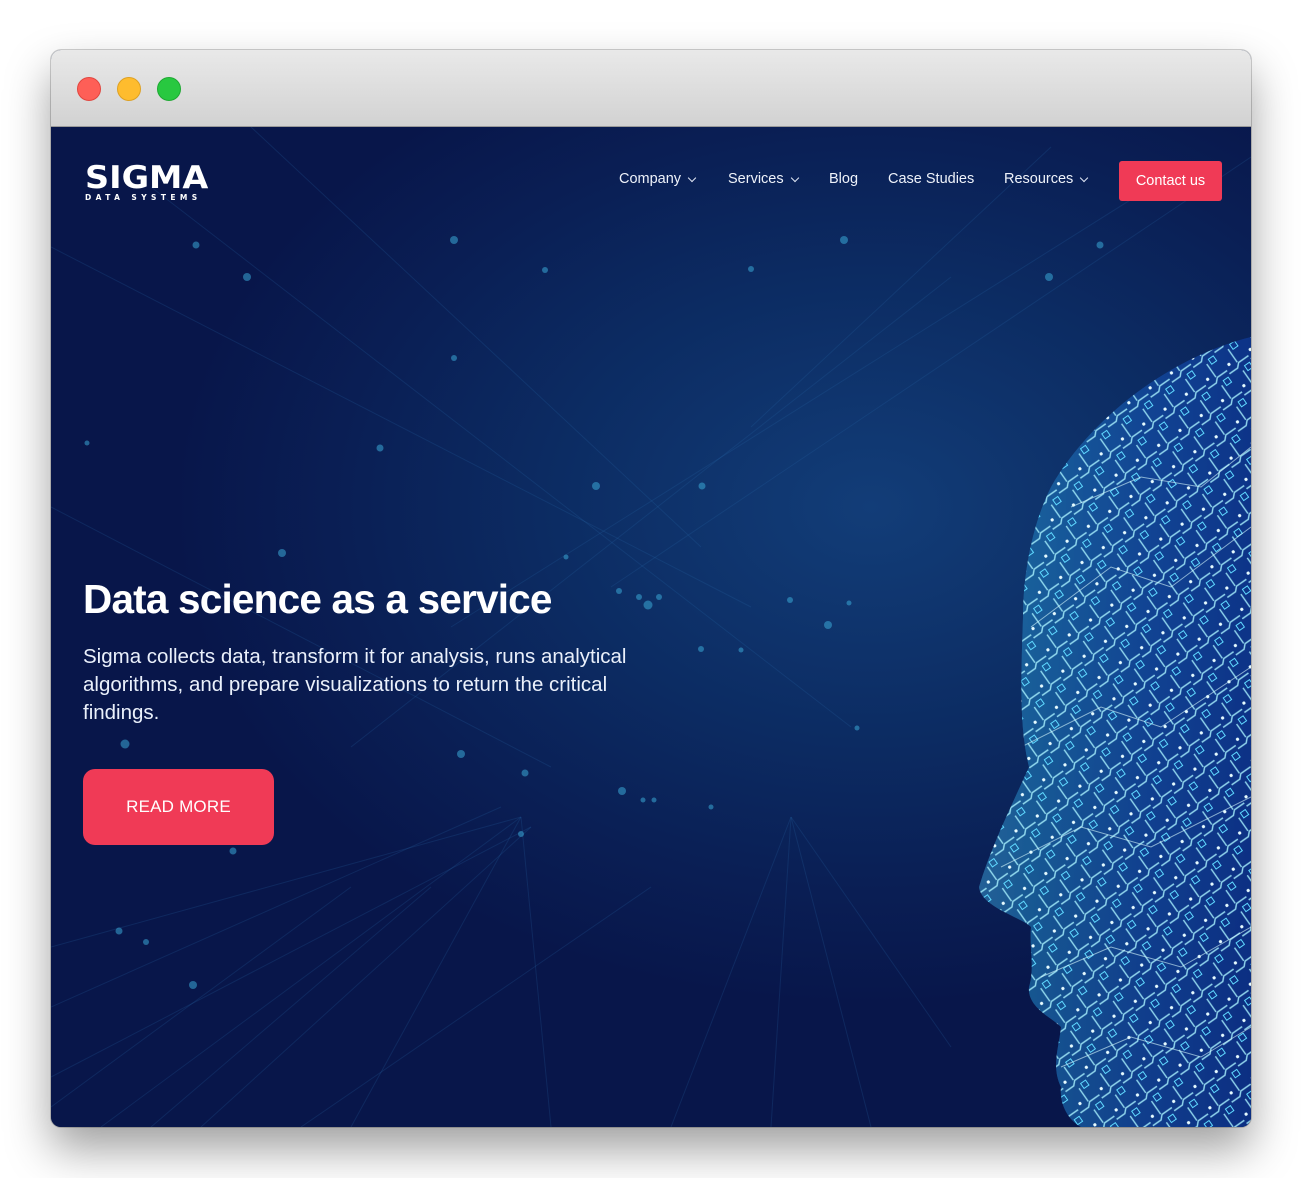 The width and height of the screenshot is (1302, 1178). What do you see at coordinates (650, 179) in the screenshot?
I see `nav-item-label: Company` at bounding box center [650, 179].